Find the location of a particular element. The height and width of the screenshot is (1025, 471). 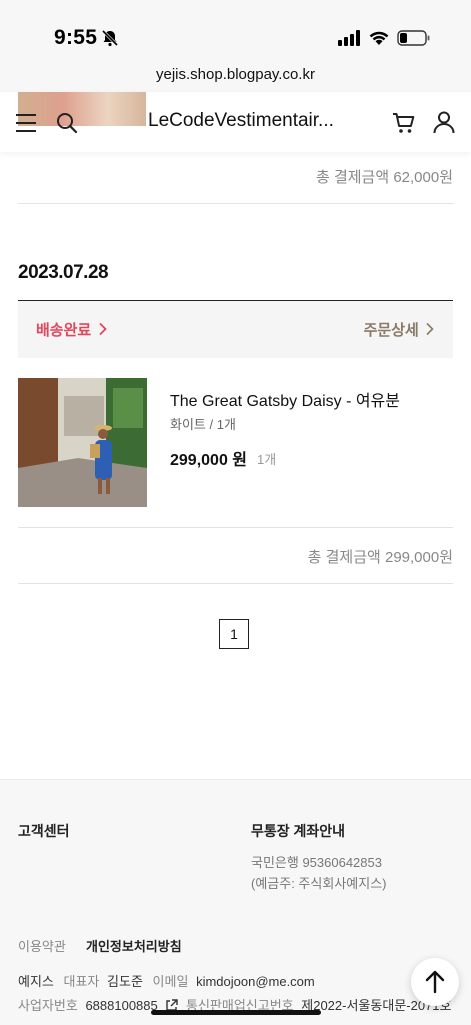

bank-account: 국민은행 95360642853 is located at coordinates (316, 862).